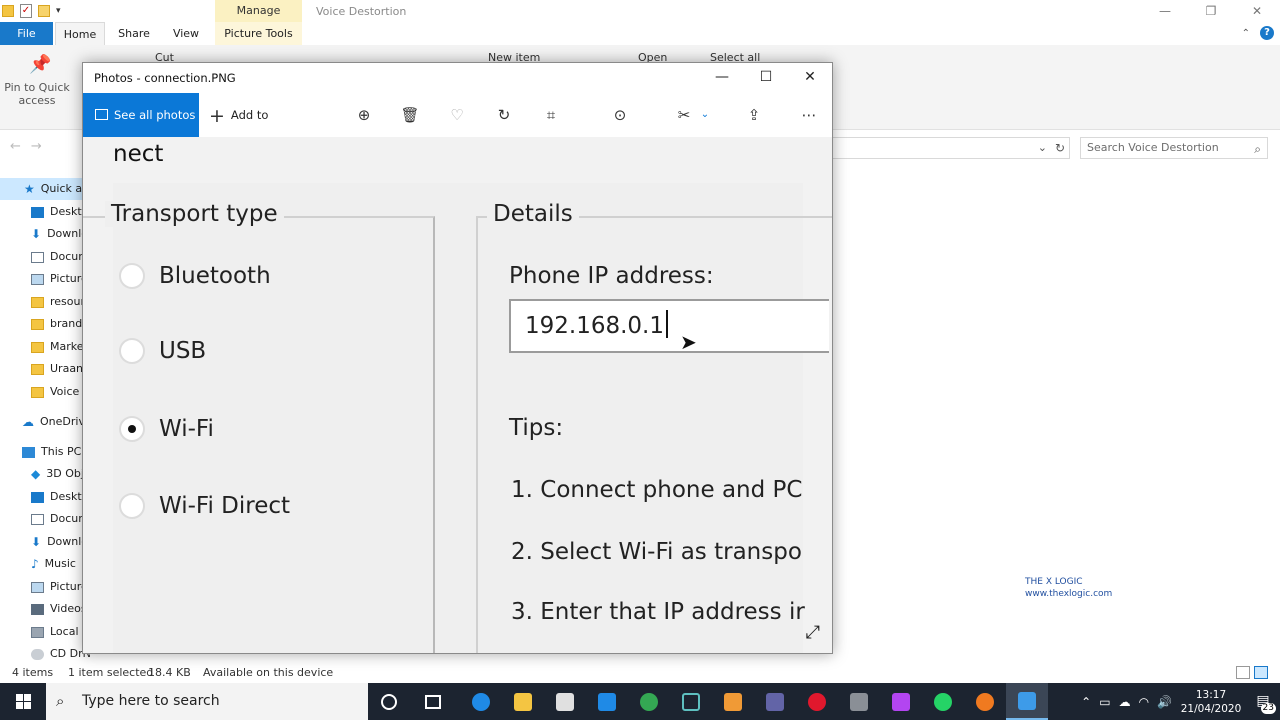  What do you see at coordinates (29, 189) in the screenshot?
I see `star-icon: ★` at bounding box center [29, 189].